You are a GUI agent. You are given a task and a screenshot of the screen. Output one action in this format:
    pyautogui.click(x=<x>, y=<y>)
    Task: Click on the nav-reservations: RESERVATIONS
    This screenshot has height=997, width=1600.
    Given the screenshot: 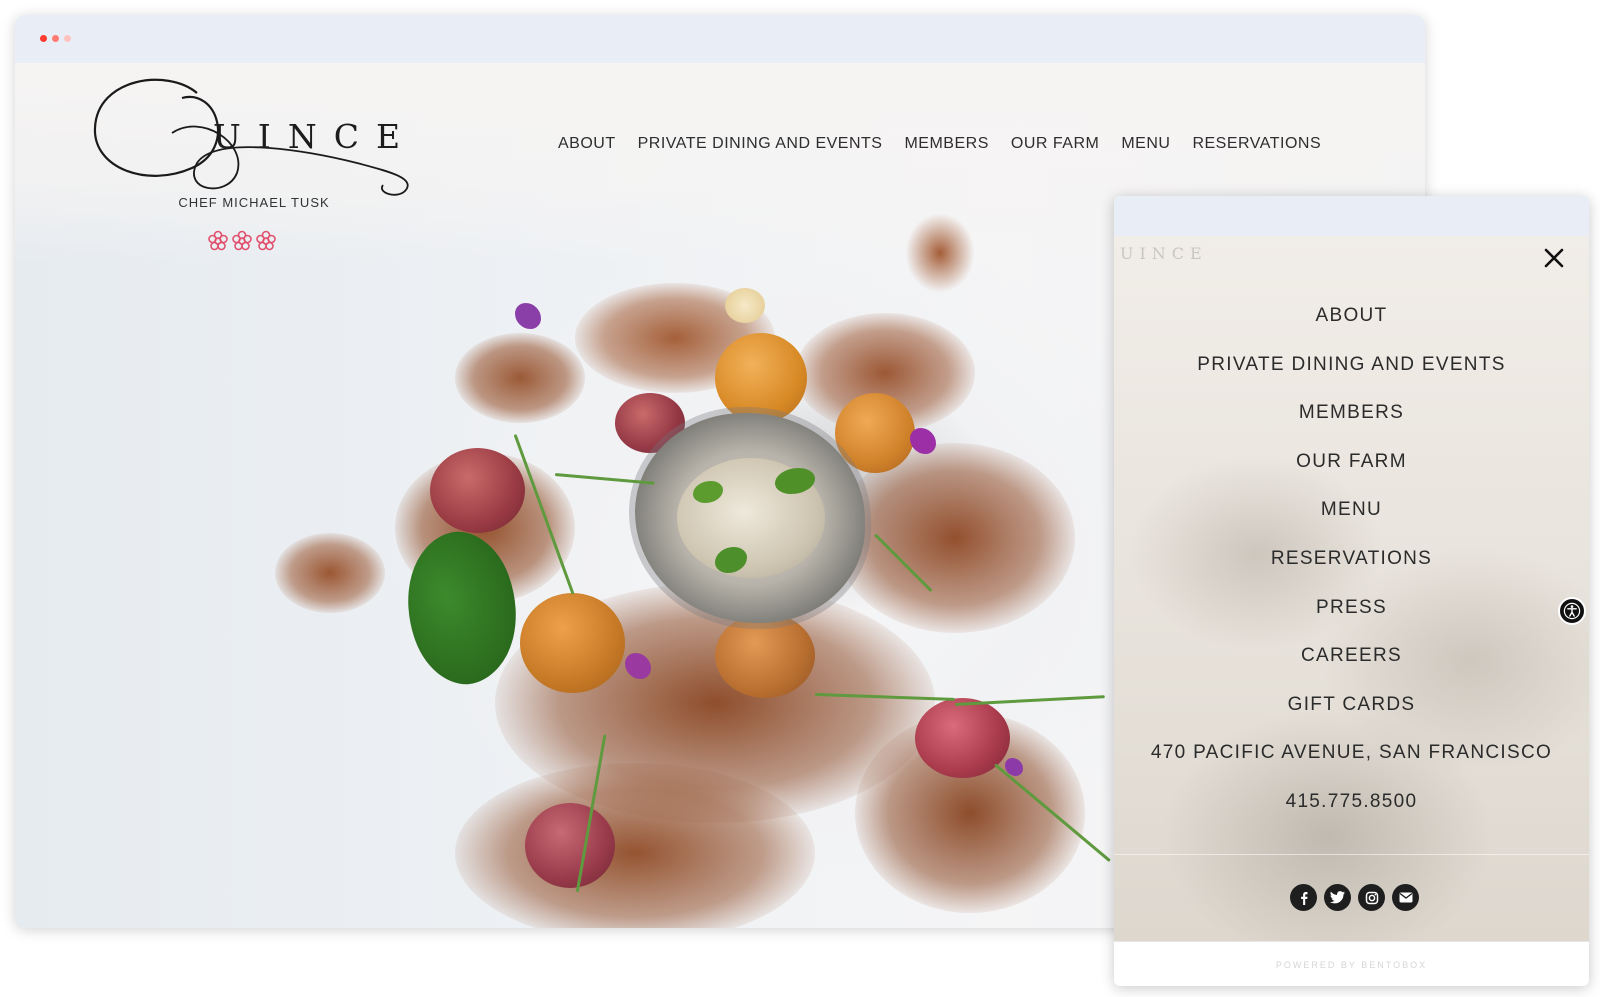 What is the action you would take?
    pyautogui.click(x=1256, y=144)
    